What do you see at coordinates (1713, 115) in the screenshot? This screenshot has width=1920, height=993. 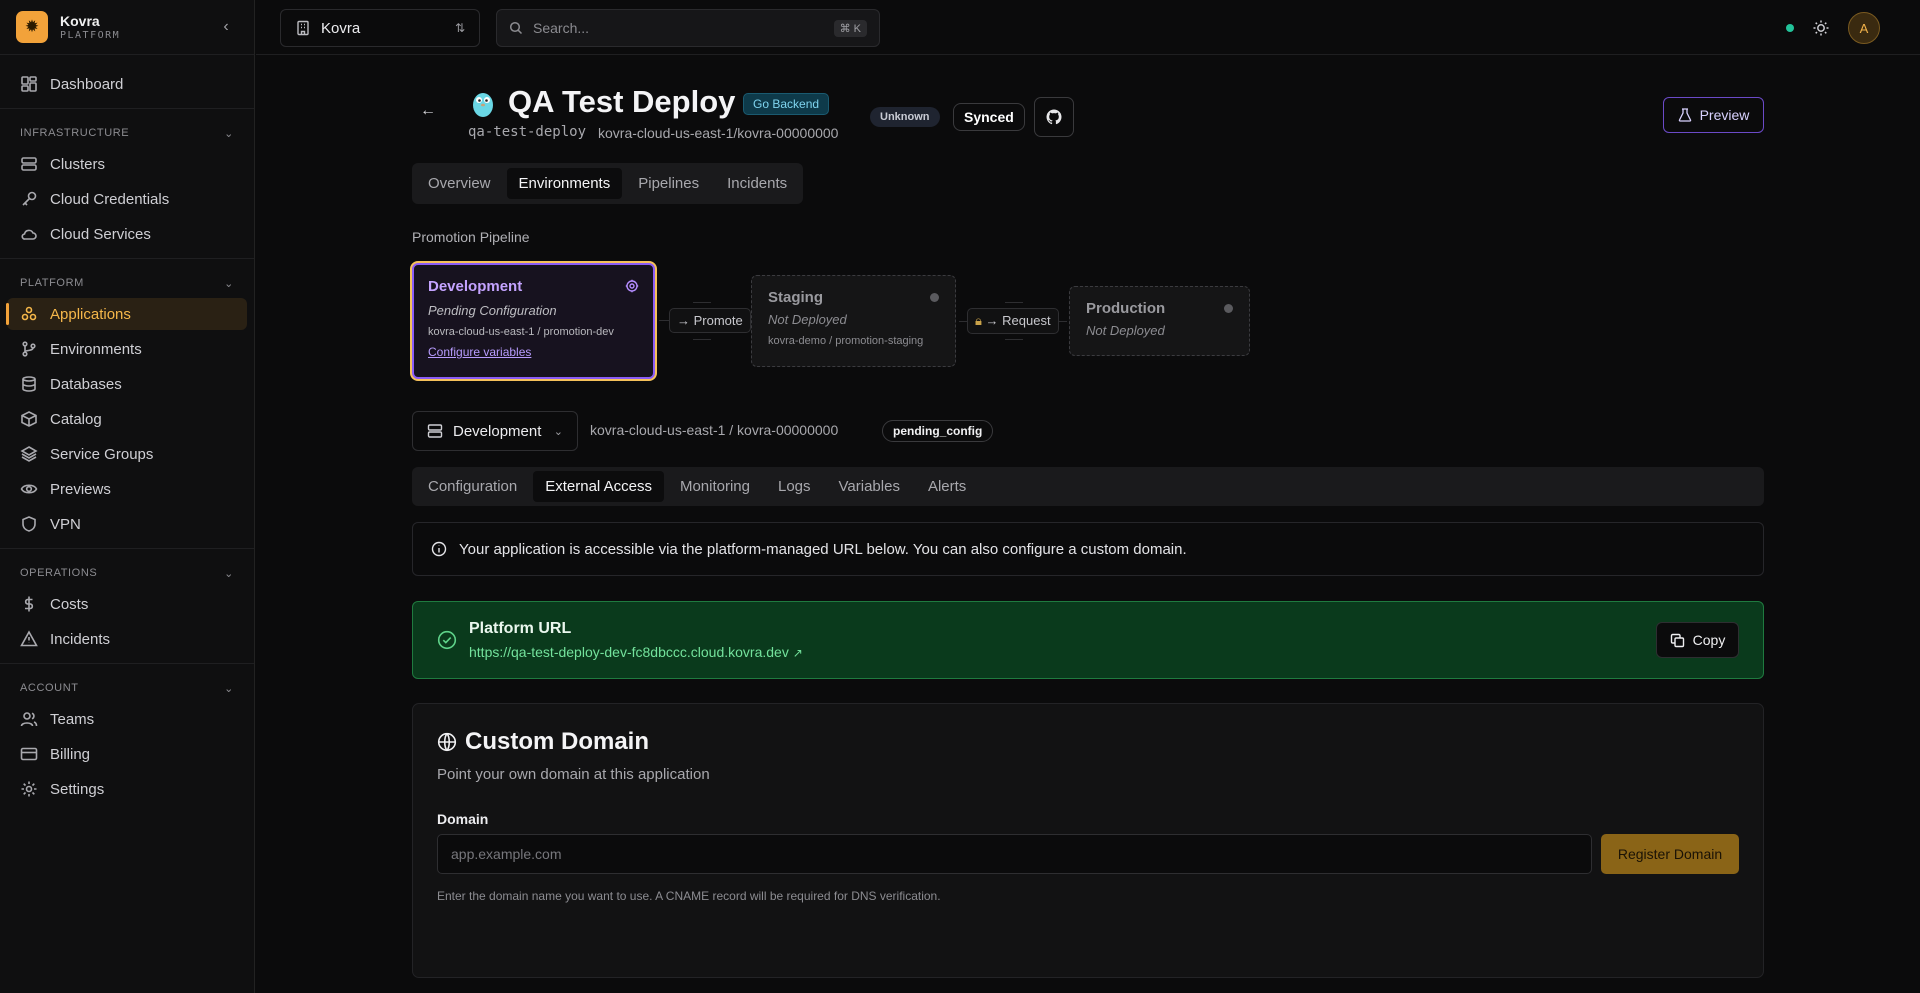 I see `preview-button: Preview` at bounding box center [1713, 115].